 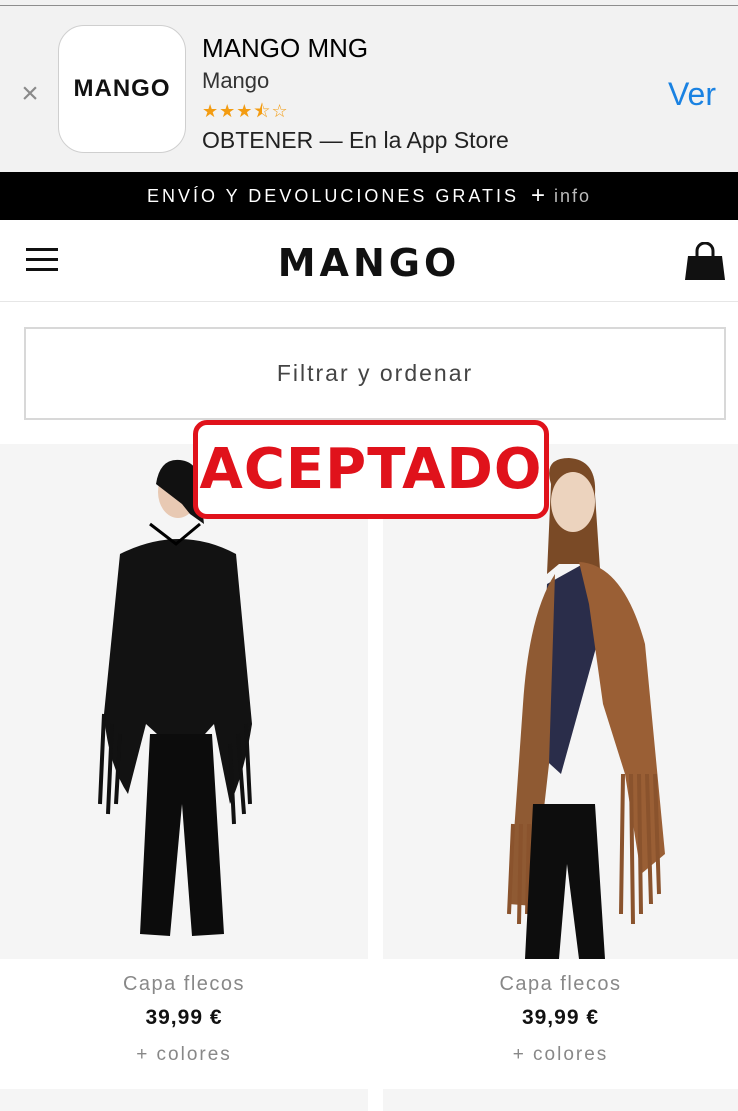 I want to click on app-name: MANGO MNG, so click(x=285, y=48).